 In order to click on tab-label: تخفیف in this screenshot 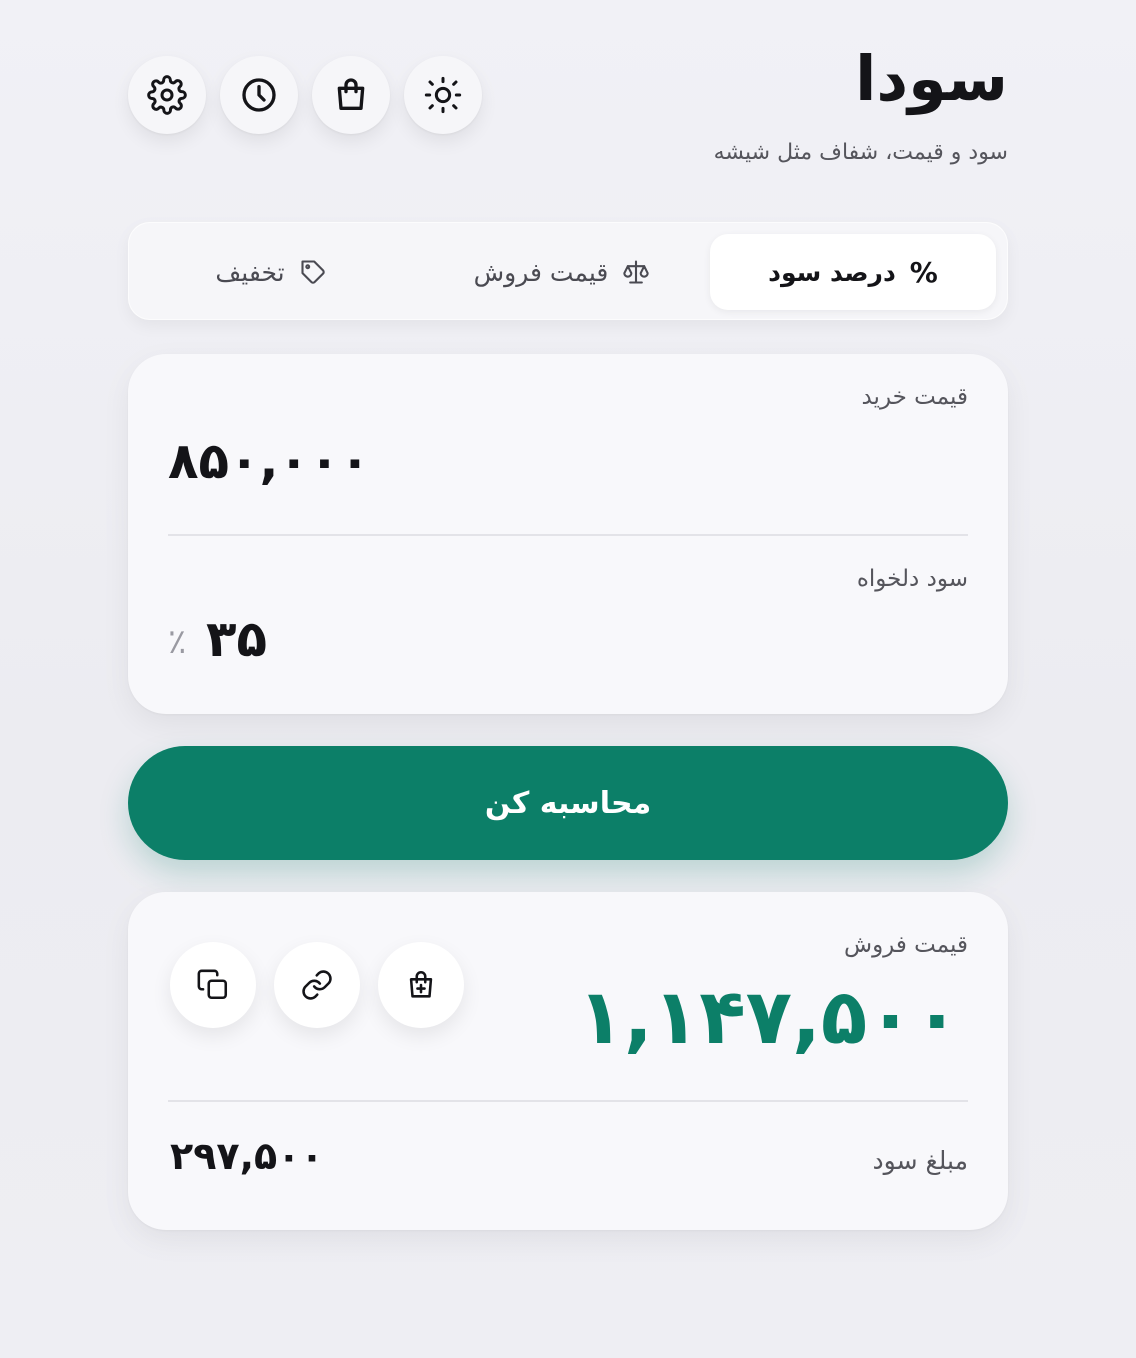, I will do `click(250, 272)`.